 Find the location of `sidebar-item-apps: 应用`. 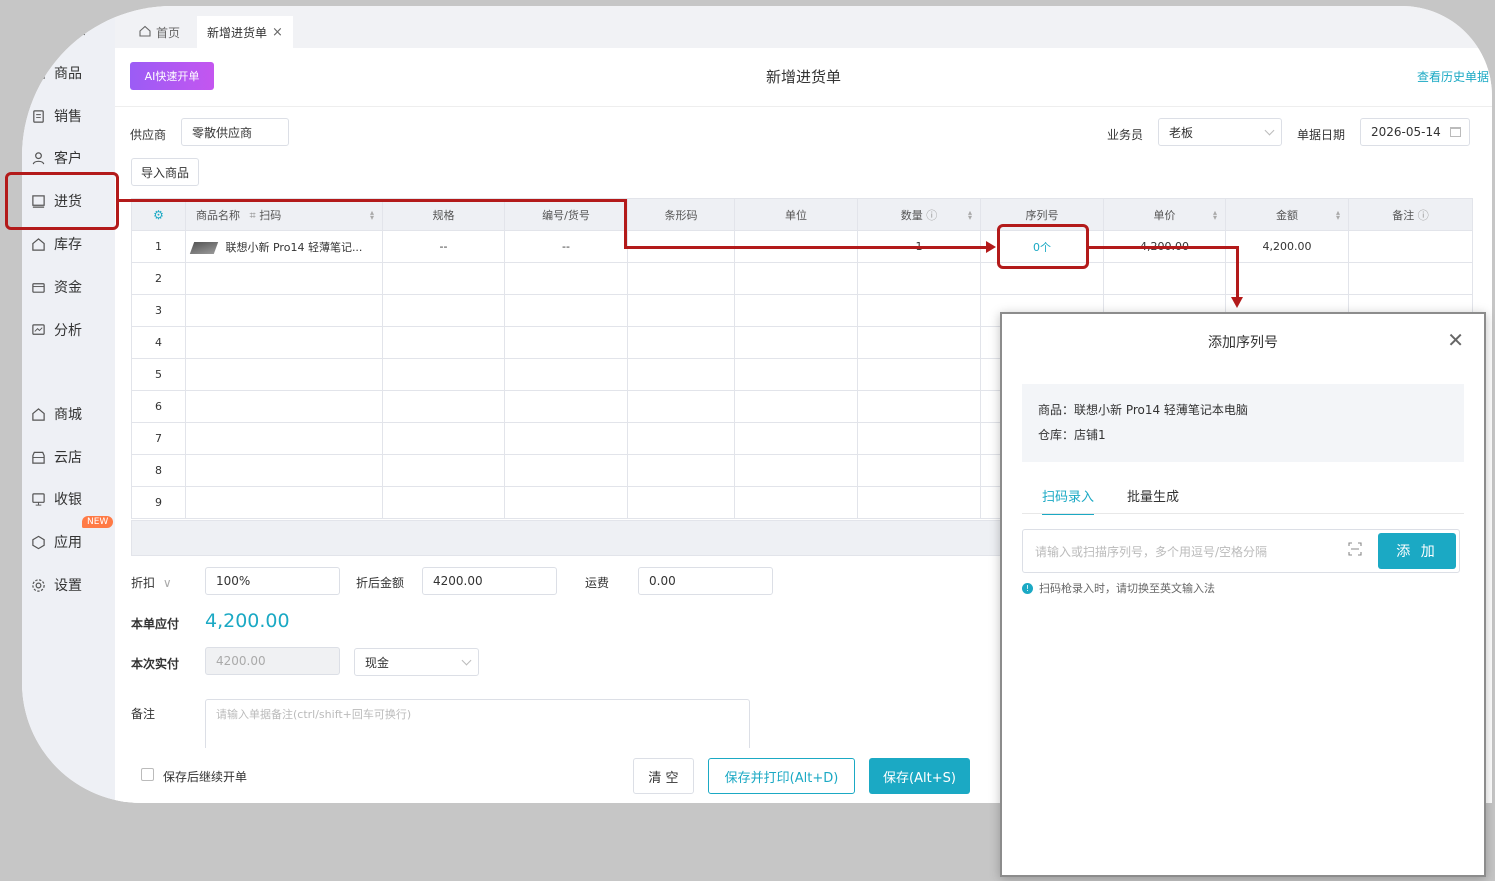

sidebar-item-apps: 应用 is located at coordinates (56, 542).